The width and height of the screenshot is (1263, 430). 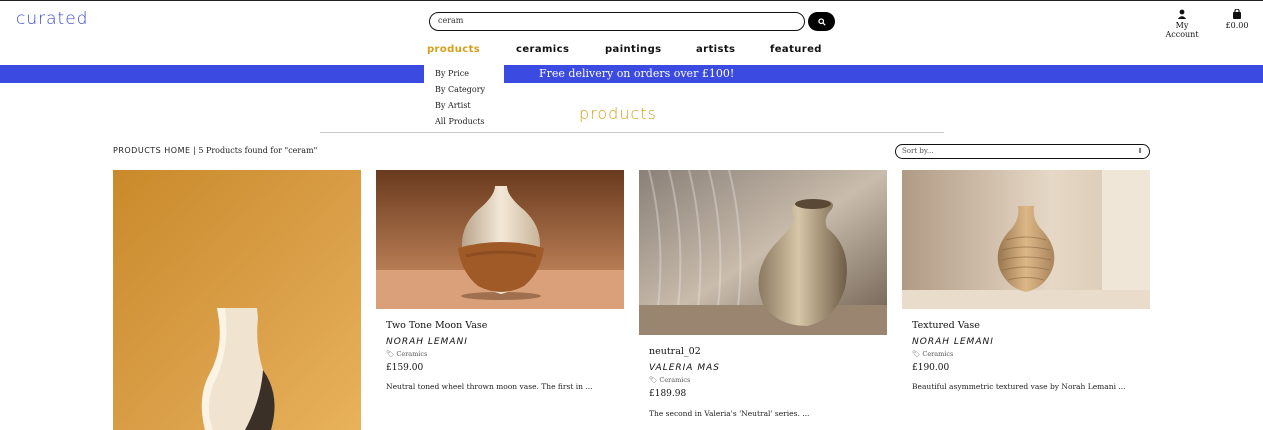 I want to click on user-icon, so click(x=1182, y=14).